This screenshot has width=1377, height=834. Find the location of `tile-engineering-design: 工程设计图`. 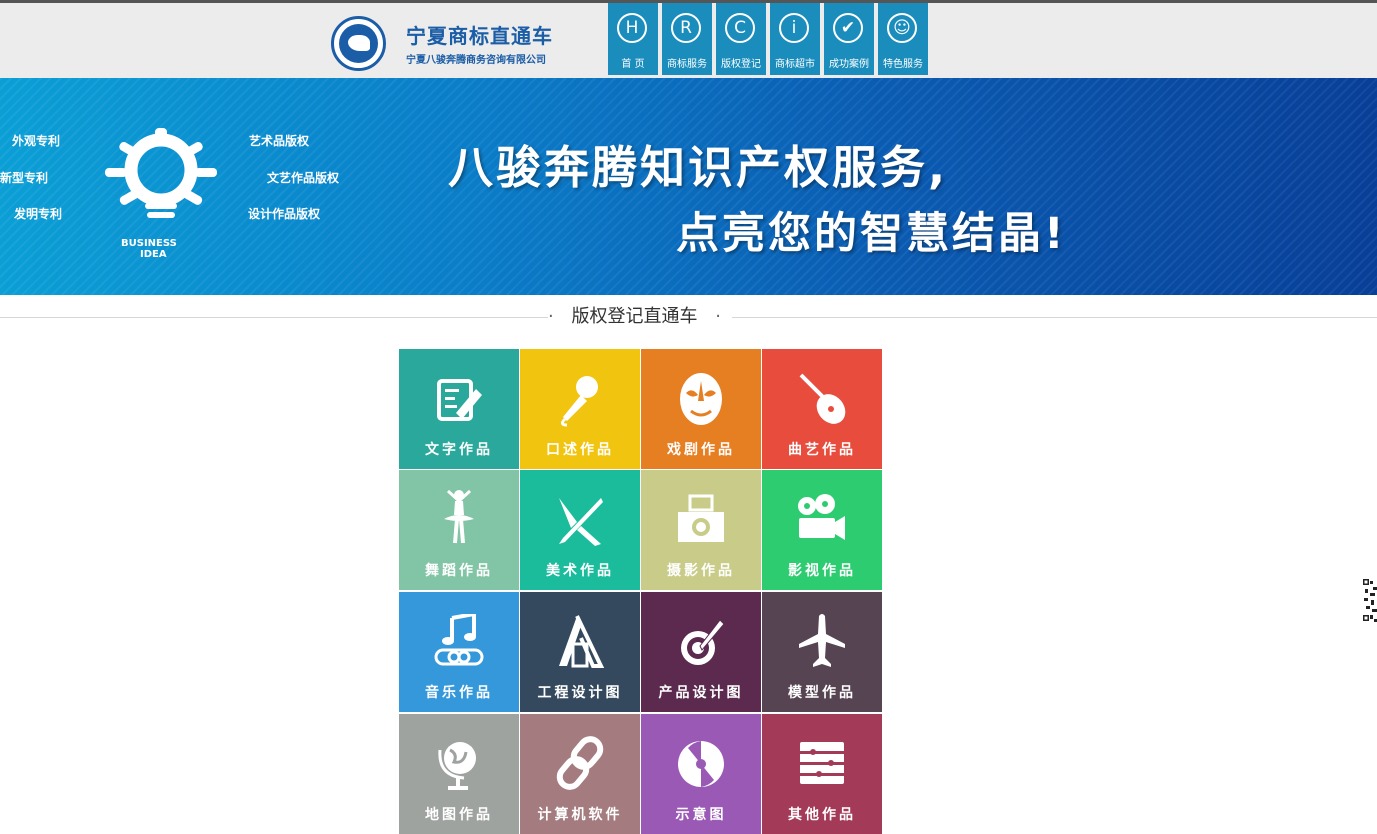

tile-engineering-design: 工程设计图 is located at coordinates (580, 652).